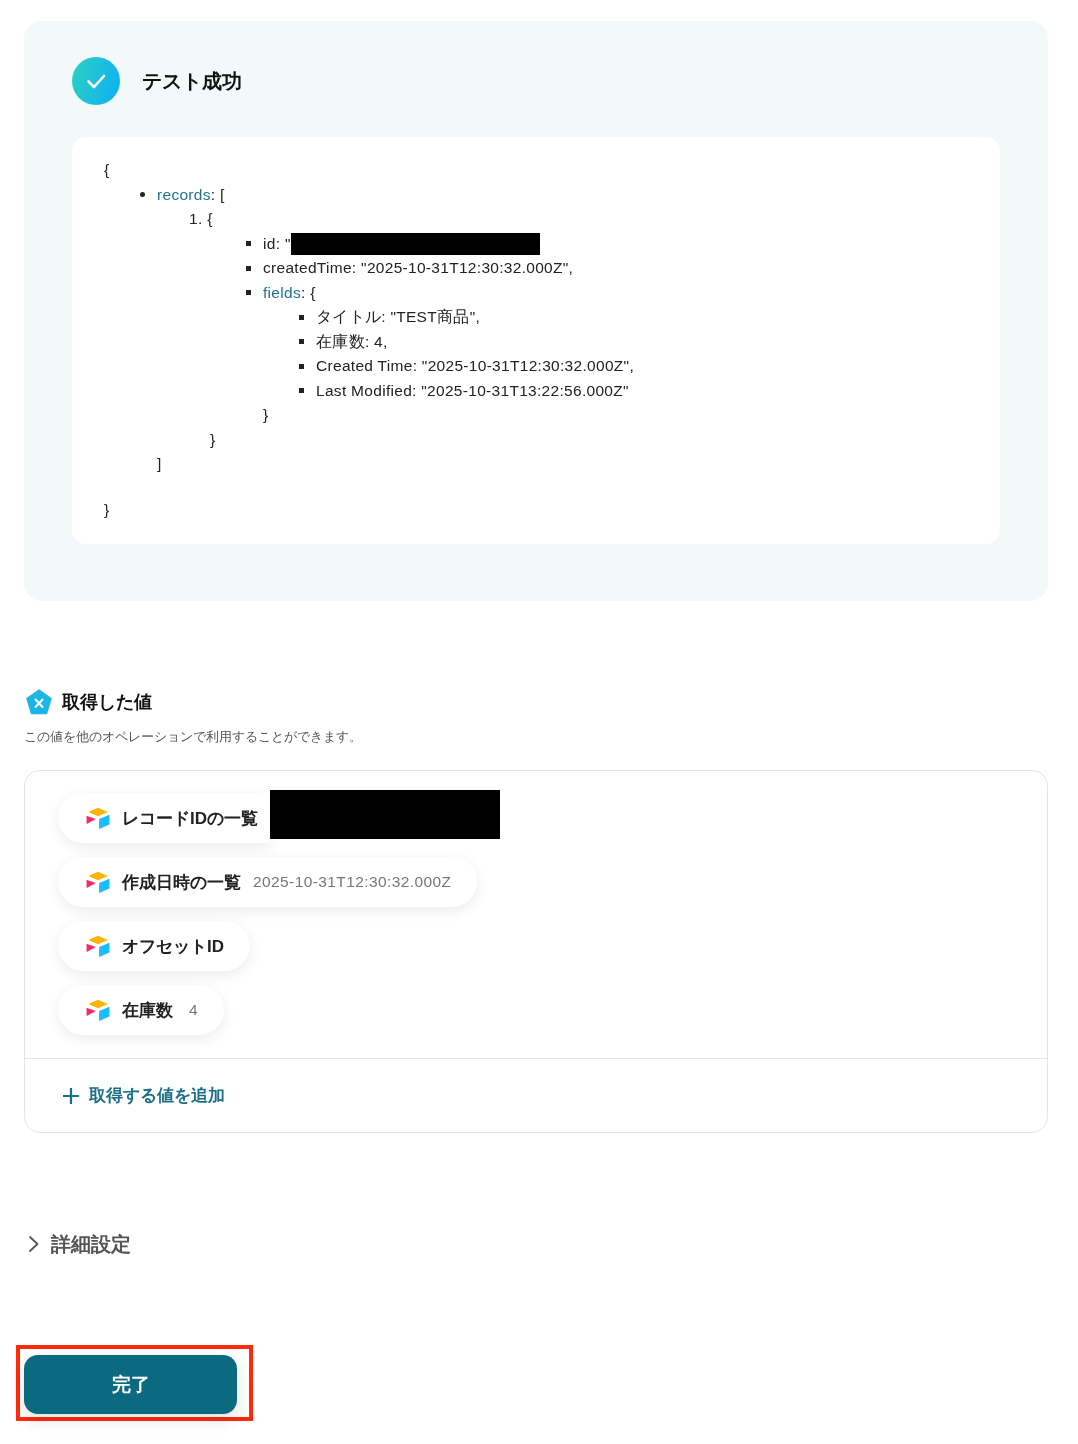 Image resolution: width=1078 pixels, height=1444 pixels. Describe the element at coordinates (142, 195) in the screenshot. I see `bullet-icon` at that location.